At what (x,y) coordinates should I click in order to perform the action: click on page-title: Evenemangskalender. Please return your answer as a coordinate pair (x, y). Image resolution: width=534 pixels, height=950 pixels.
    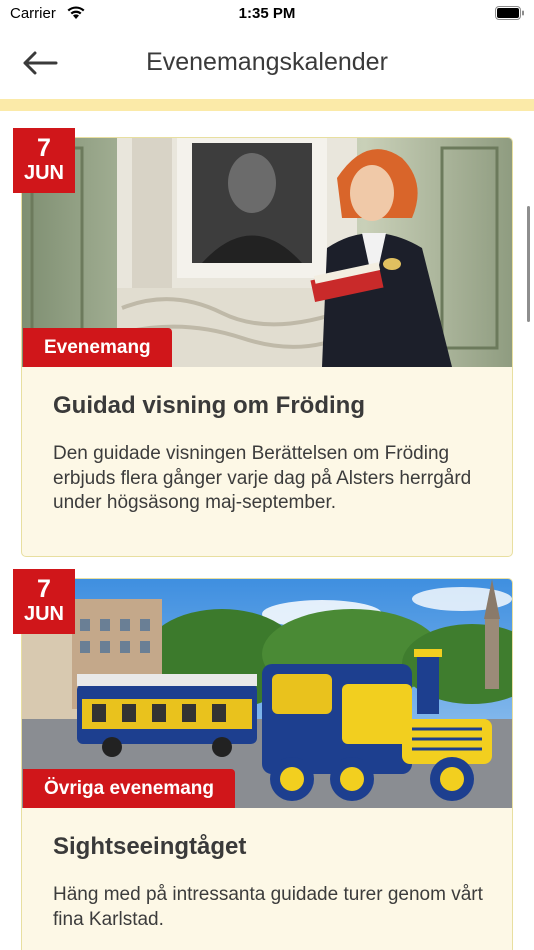
    Looking at the image, I should click on (267, 62).